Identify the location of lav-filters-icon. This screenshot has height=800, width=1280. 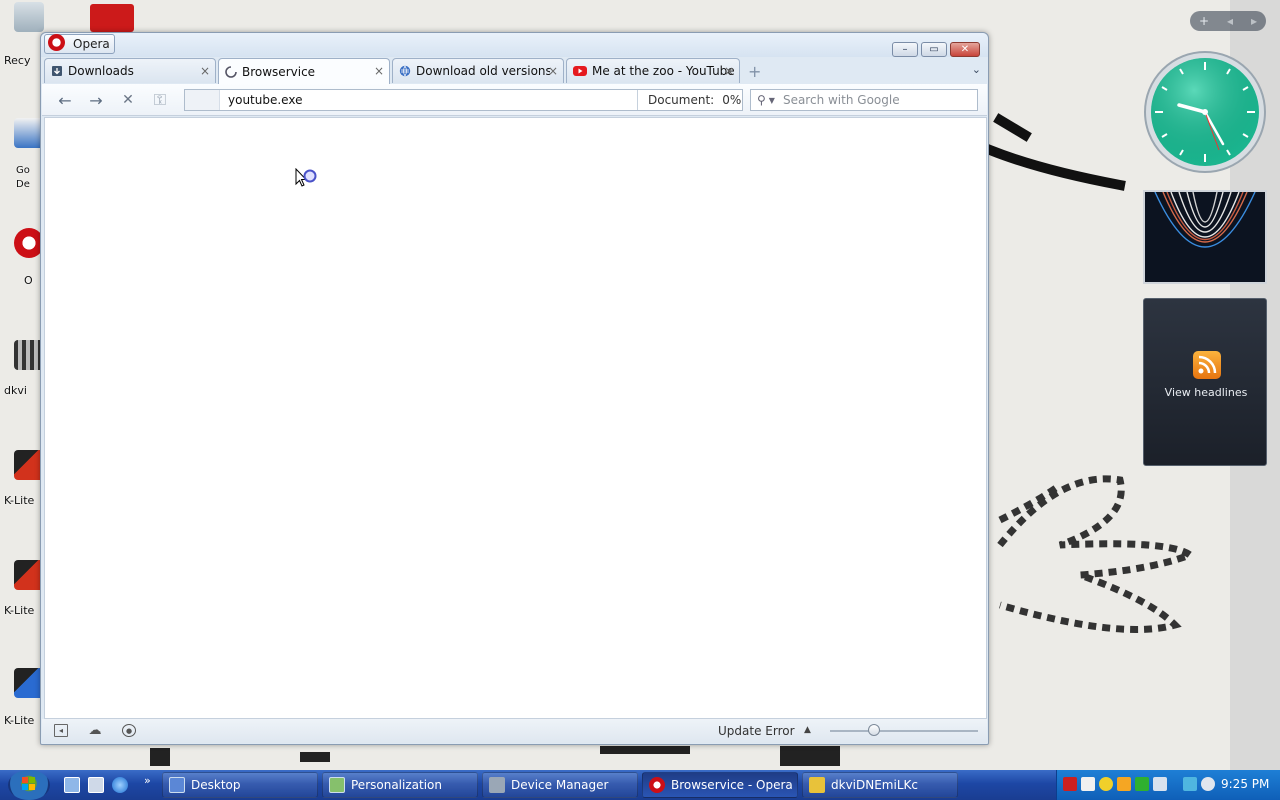
(1088, 784).